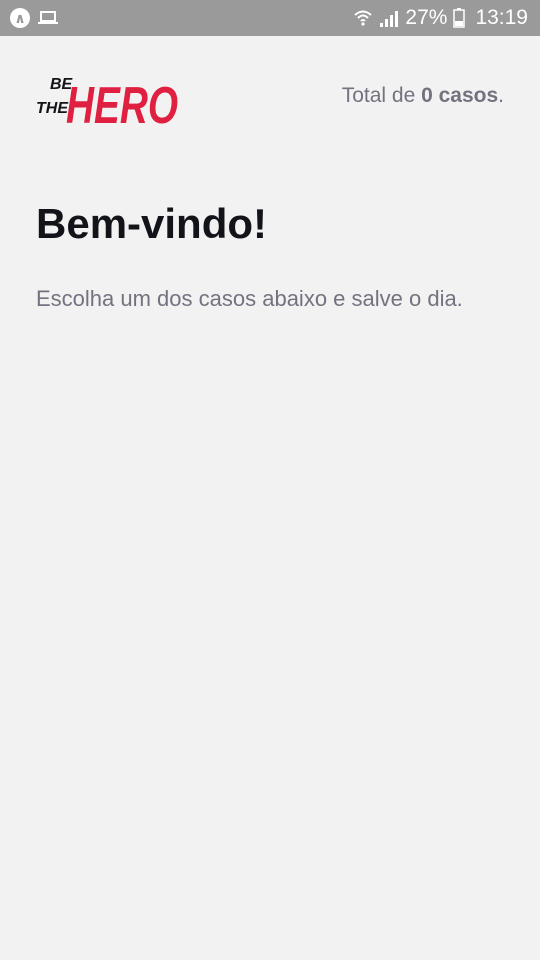 The width and height of the screenshot is (540, 960). What do you see at coordinates (122, 102) in the screenshot?
I see `logo-hero: HERO` at bounding box center [122, 102].